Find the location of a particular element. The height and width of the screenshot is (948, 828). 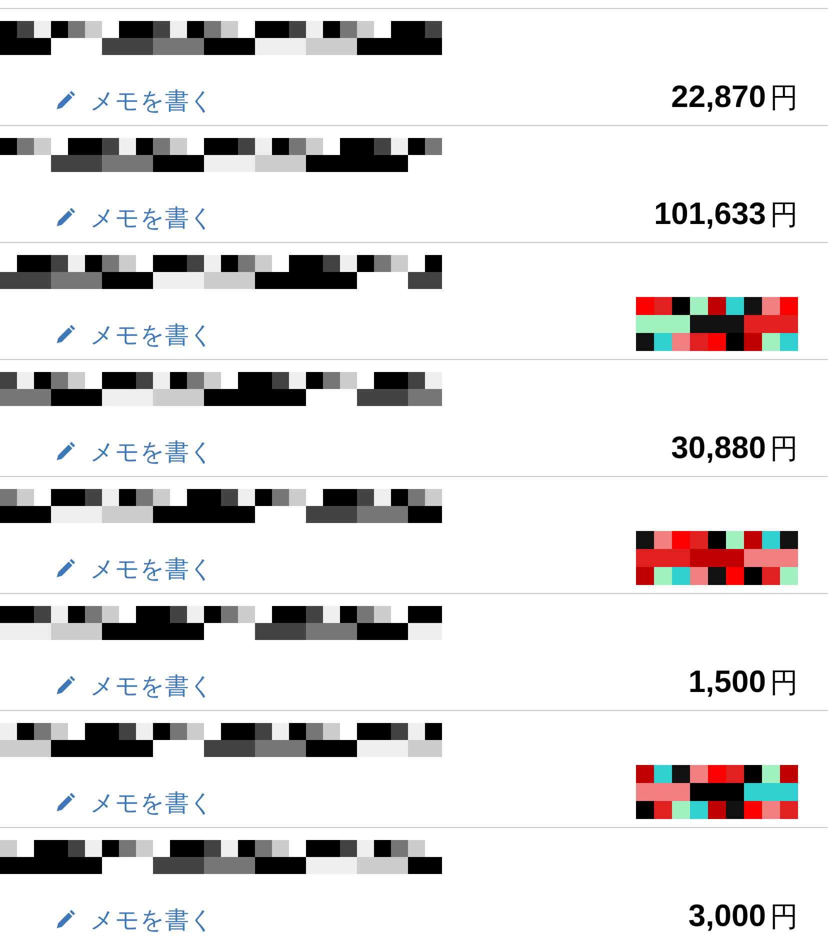

amount: 1,500 is located at coordinates (727, 682).